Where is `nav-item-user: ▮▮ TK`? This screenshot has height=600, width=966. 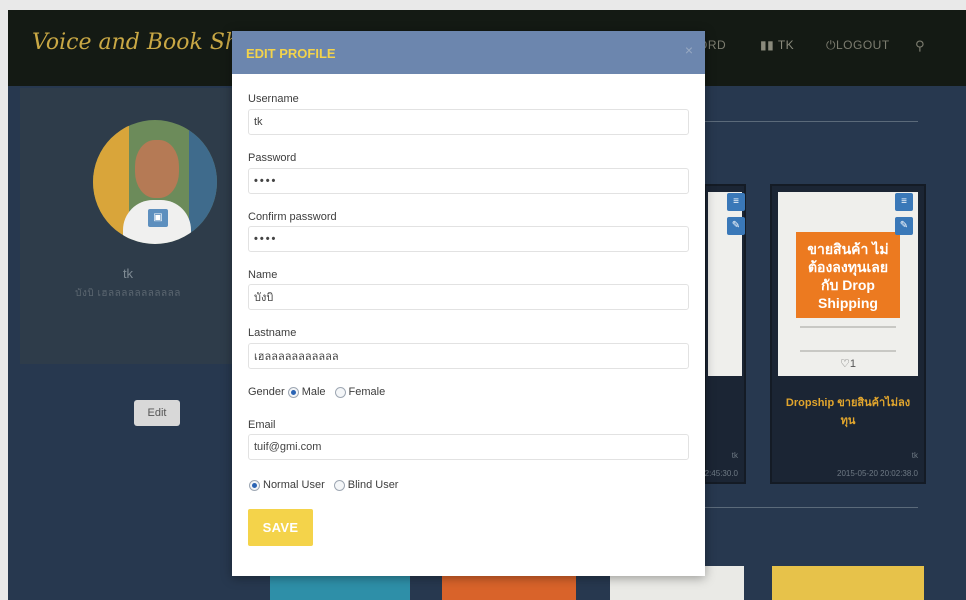 nav-item-user: ▮▮ TK is located at coordinates (777, 45).